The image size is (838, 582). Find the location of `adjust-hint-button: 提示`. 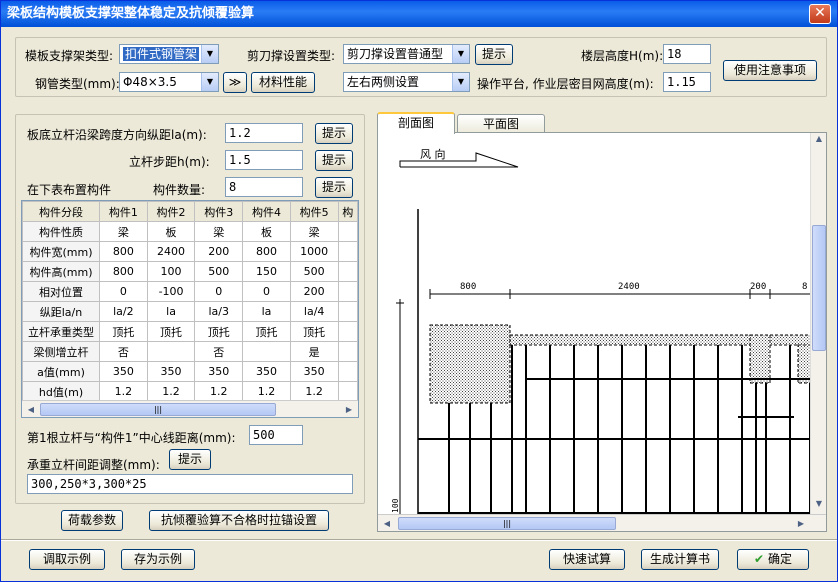

adjust-hint-button: 提示 is located at coordinates (190, 459).